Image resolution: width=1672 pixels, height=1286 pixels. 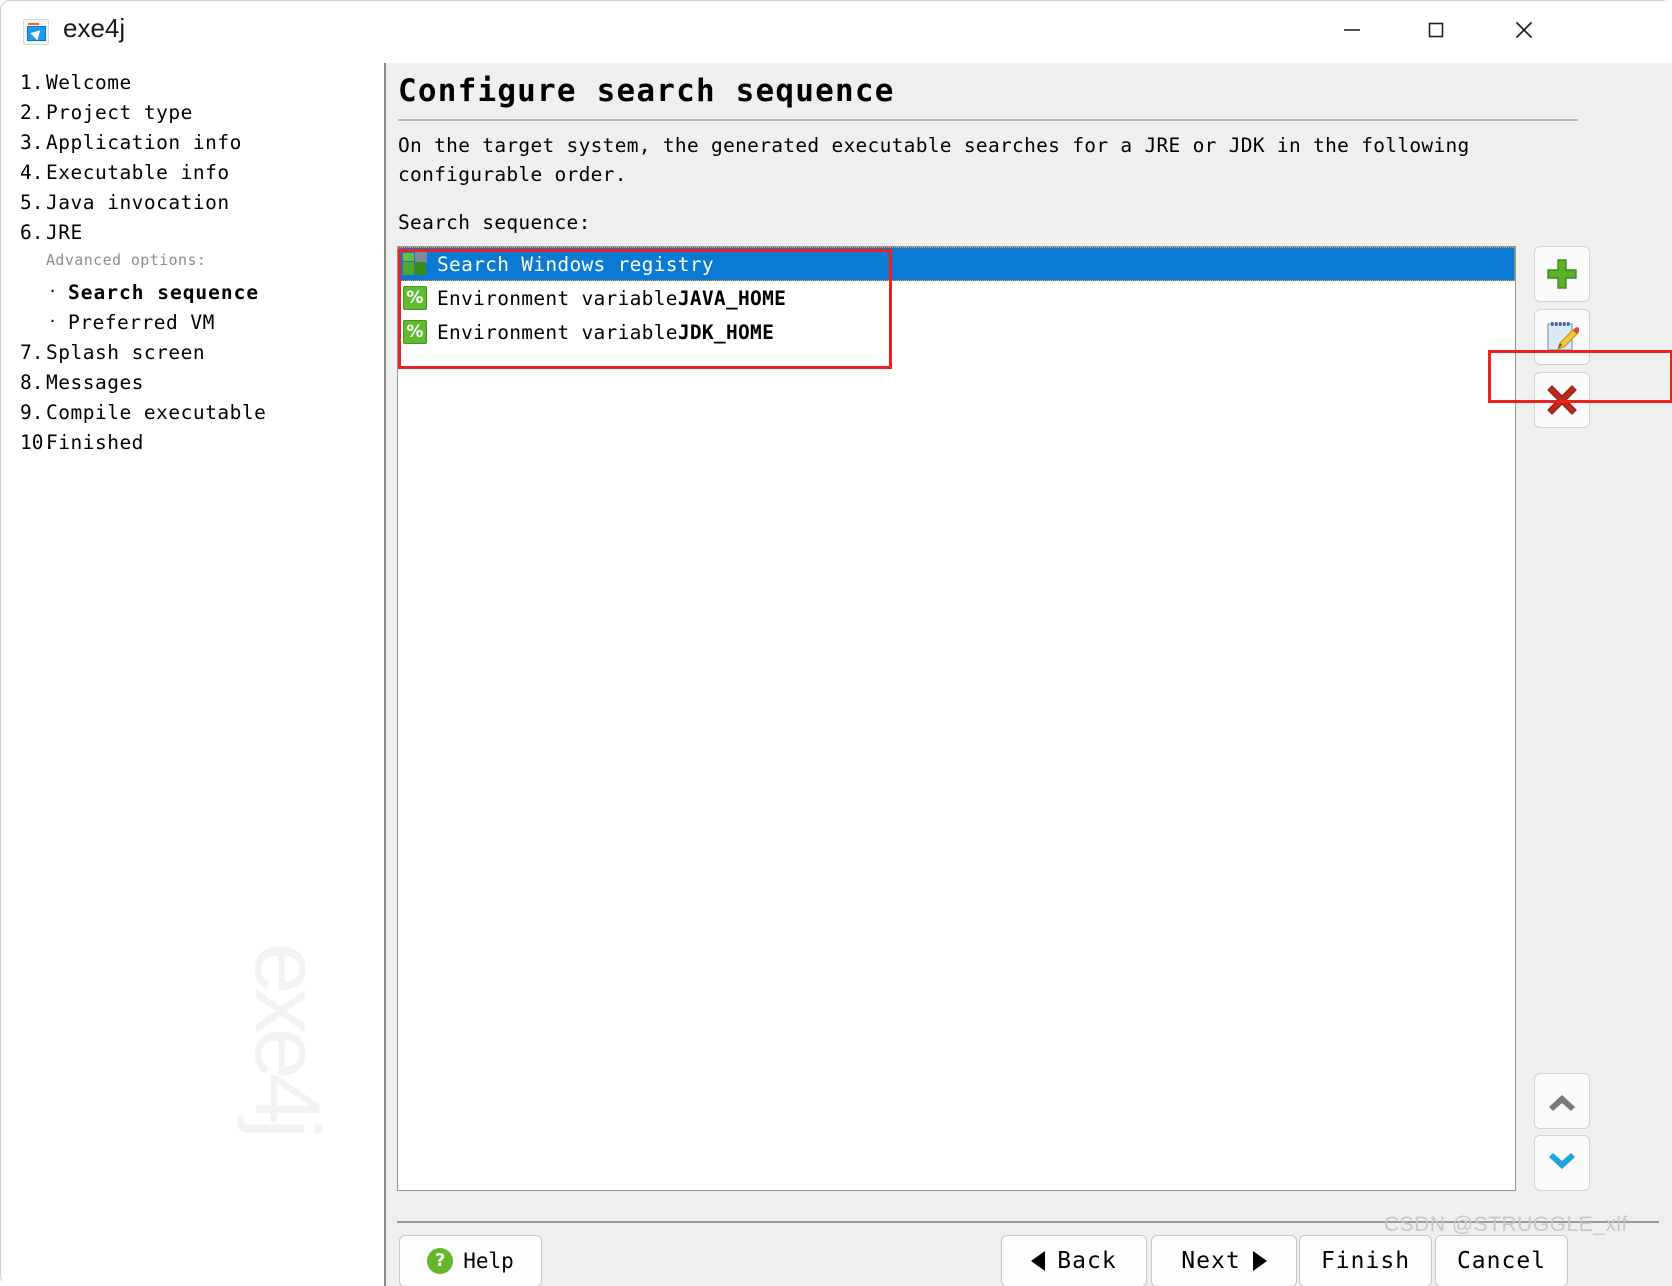 I want to click on arrow-right-icon, so click(x=1259, y=1261).